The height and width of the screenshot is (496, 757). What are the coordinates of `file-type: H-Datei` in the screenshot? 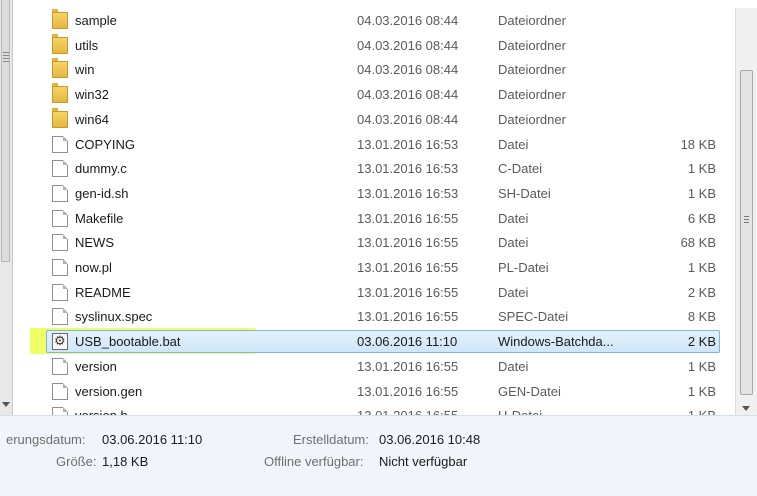 It's located at (520, 411).